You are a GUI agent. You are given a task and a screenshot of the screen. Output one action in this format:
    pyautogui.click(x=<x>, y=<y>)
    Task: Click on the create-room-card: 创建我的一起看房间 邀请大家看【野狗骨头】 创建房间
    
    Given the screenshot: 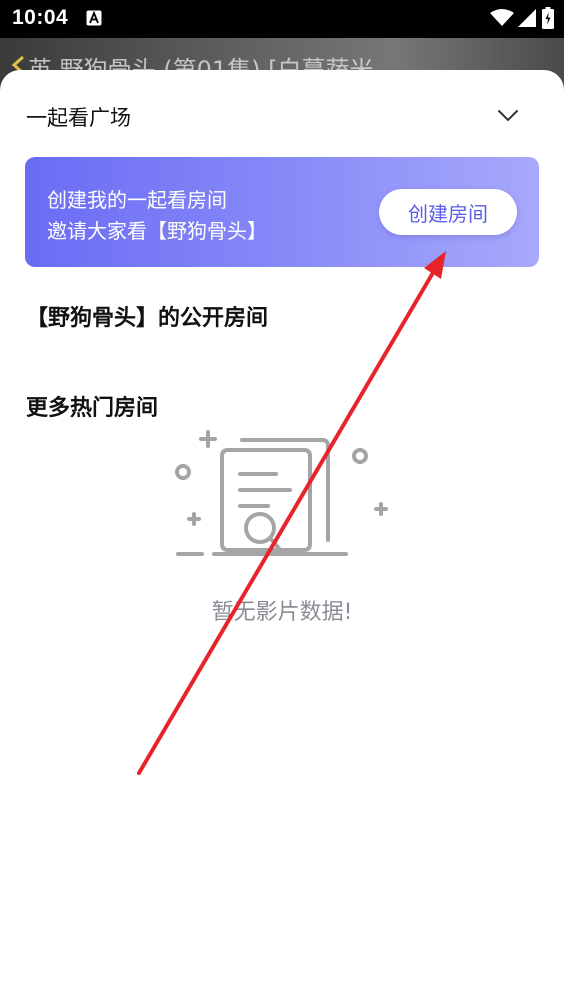 What is the action you would take?
    pyautogui.click(x=282, y=212)
    